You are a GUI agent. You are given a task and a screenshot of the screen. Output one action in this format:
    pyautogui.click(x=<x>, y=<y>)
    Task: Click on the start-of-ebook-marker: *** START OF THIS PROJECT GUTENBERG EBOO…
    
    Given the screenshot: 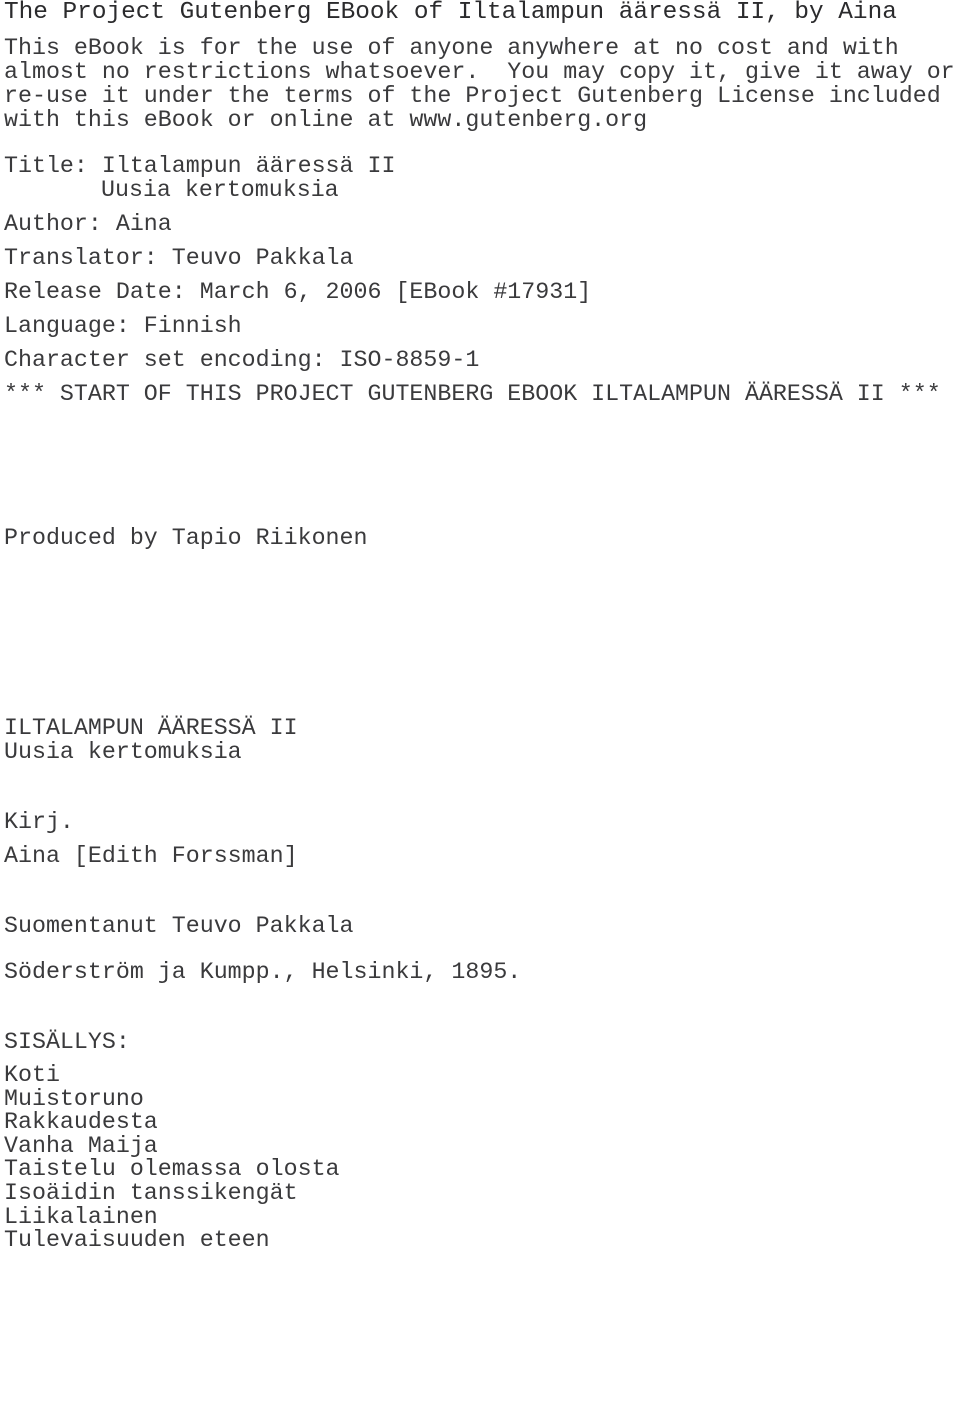 What is the action you would take?
    pyautogui.click(x=472, y=394)
    